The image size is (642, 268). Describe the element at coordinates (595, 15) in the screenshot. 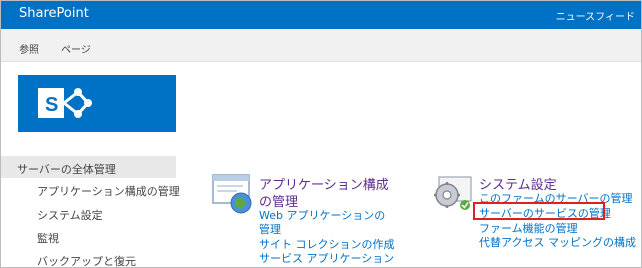

I see `newsfeed-link: ニュースフィード` at that location.